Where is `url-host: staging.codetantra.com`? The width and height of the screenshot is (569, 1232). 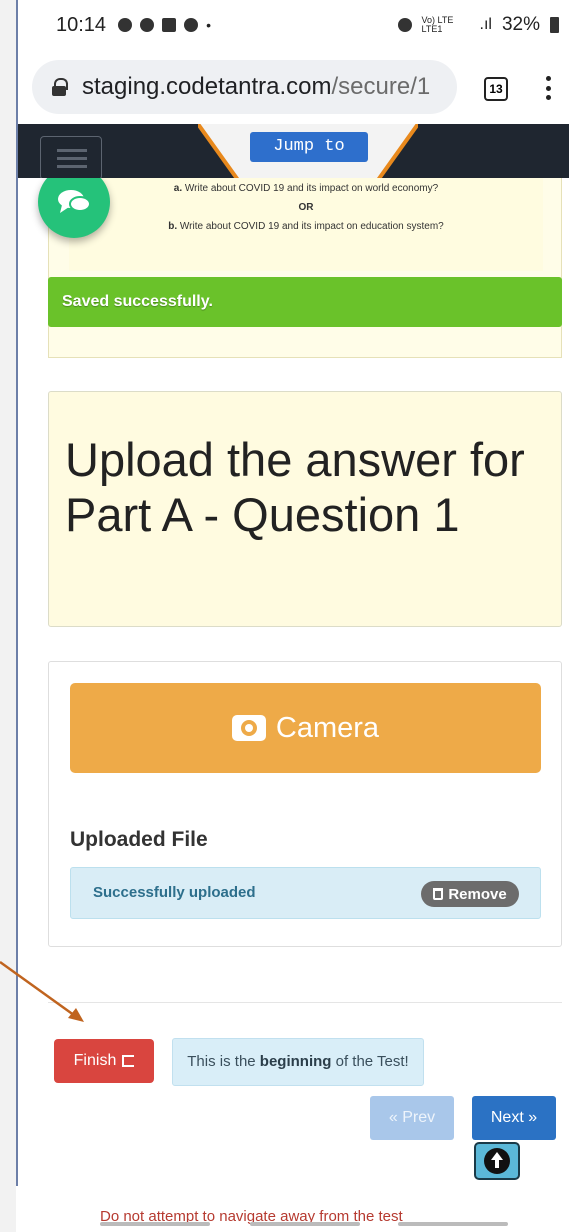 url-host: staging.codetantra.com is located at coordinates (207, 86).